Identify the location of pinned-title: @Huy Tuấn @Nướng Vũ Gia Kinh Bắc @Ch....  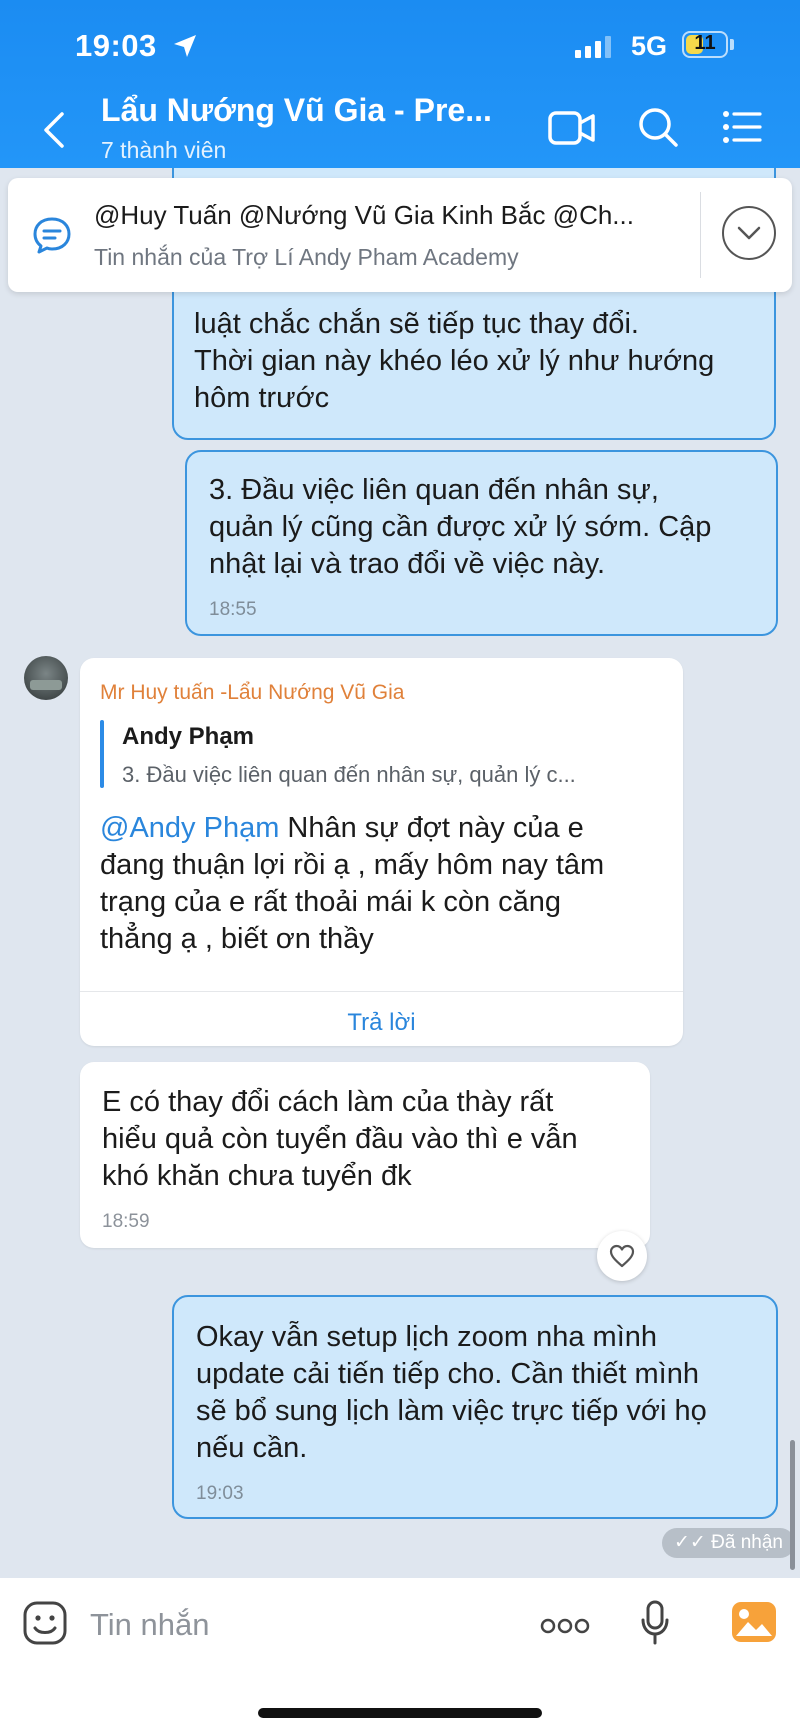
(364, 215).